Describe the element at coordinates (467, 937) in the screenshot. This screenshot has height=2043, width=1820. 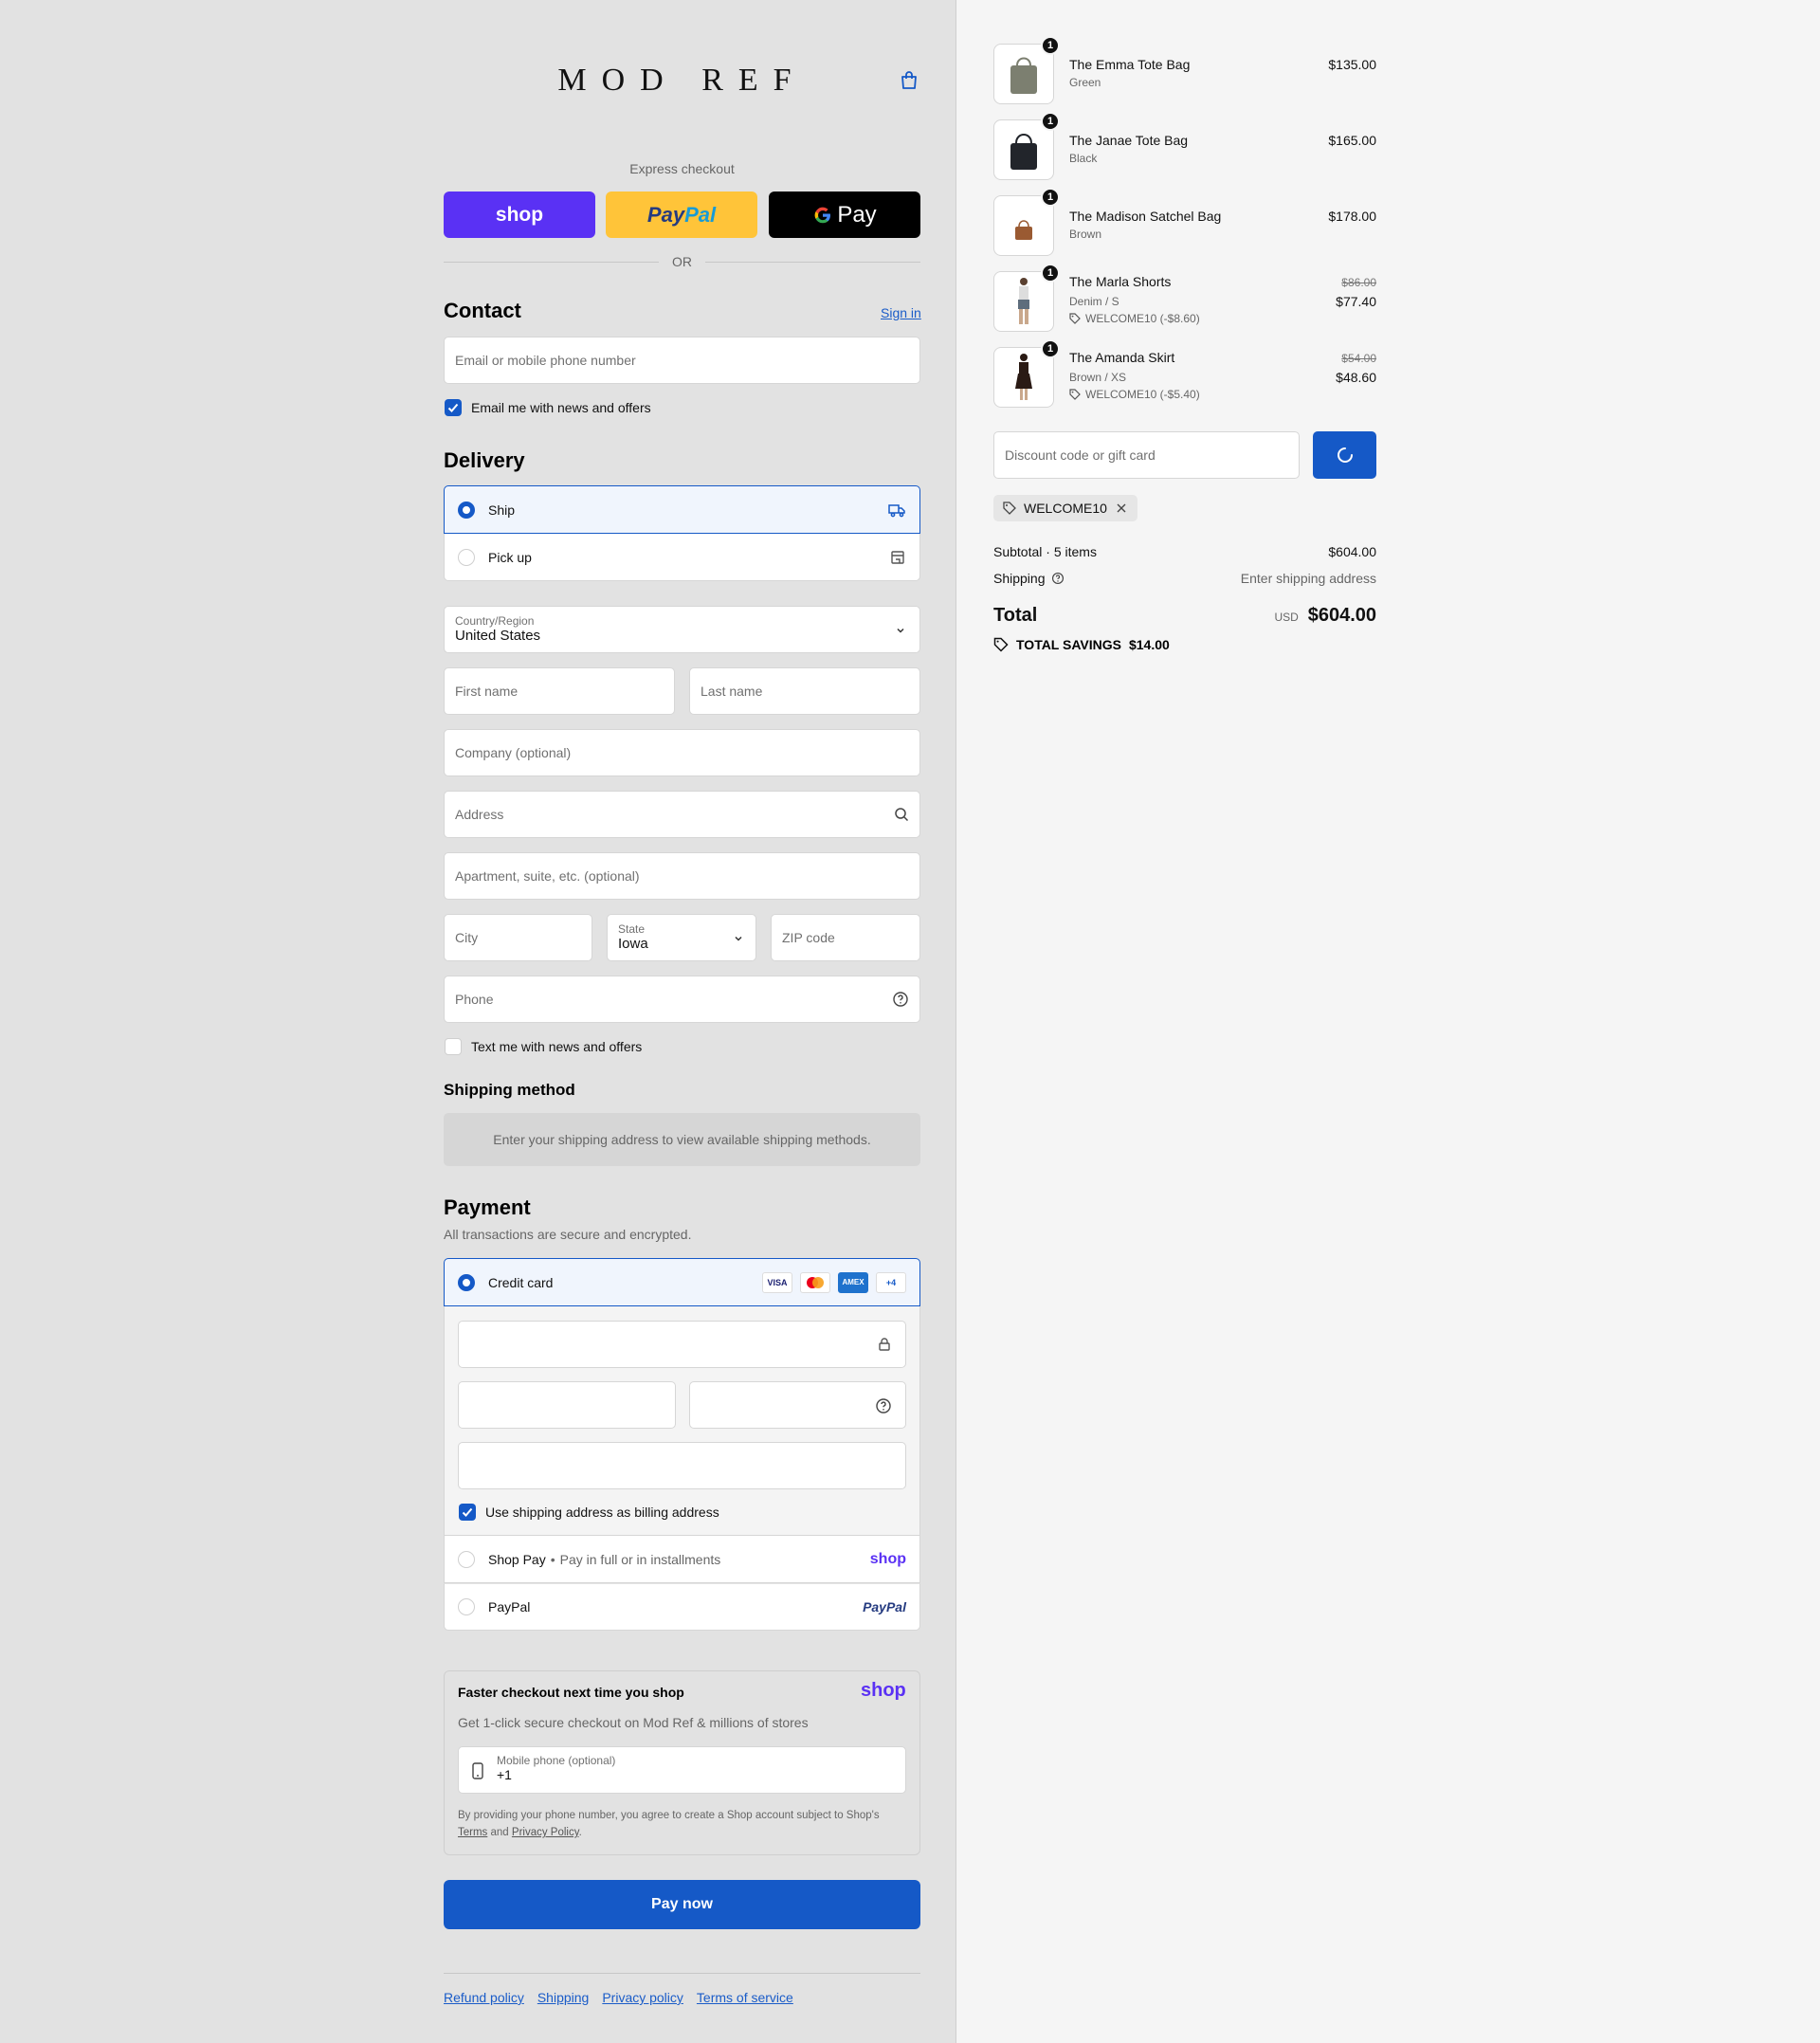
I see `city-placeholder: City` at that location.